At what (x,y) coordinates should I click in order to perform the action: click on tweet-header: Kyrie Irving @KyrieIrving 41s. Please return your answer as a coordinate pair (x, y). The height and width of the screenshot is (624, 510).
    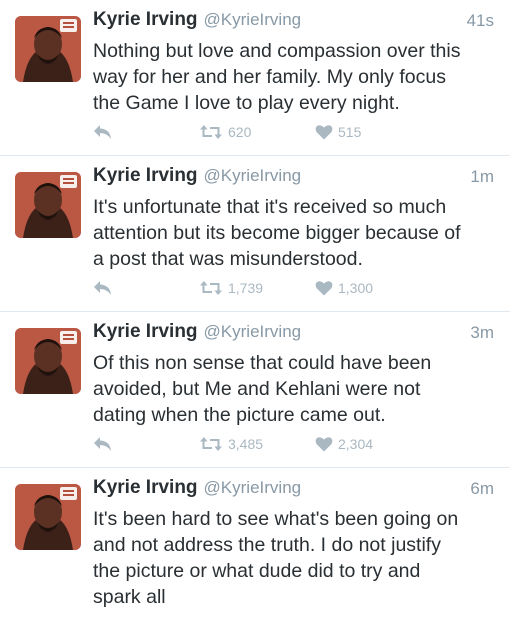
    Looking at the image, I should click on (293, 23).